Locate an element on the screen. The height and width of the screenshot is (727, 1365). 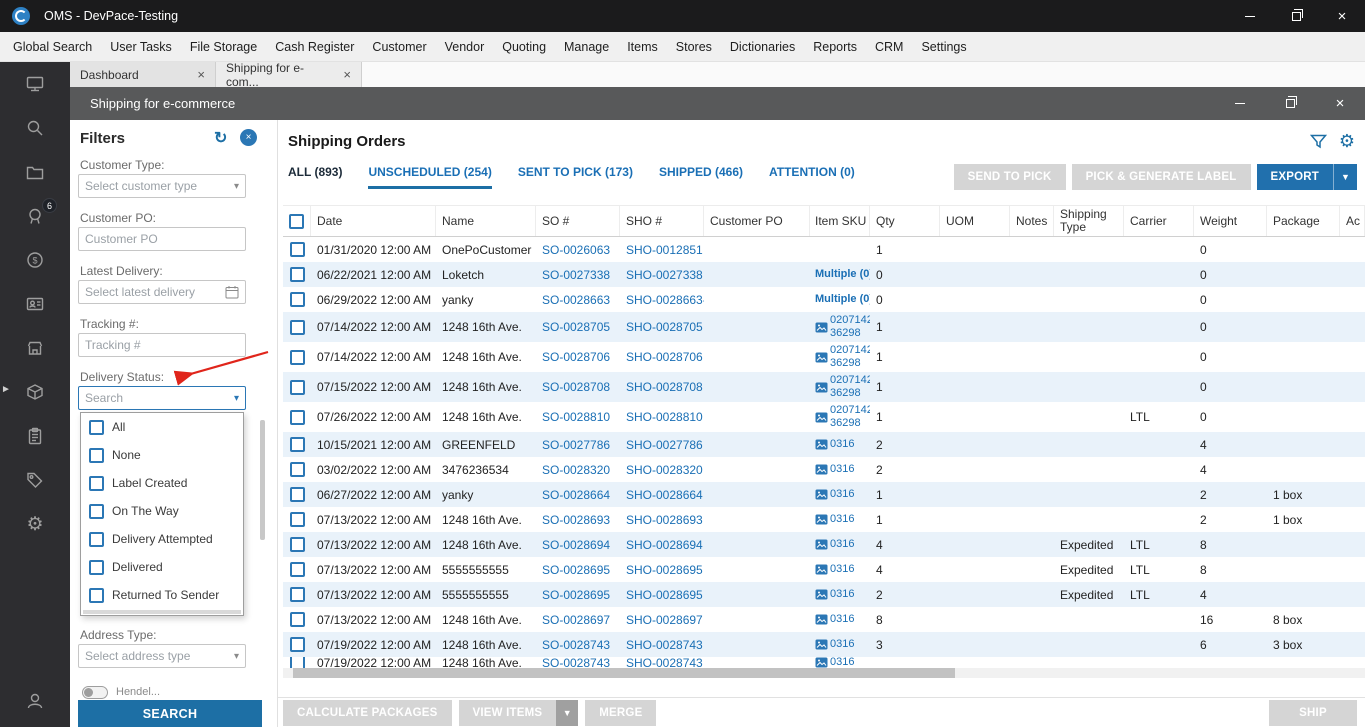
contacts-icon is located at coordinates (35, 304).